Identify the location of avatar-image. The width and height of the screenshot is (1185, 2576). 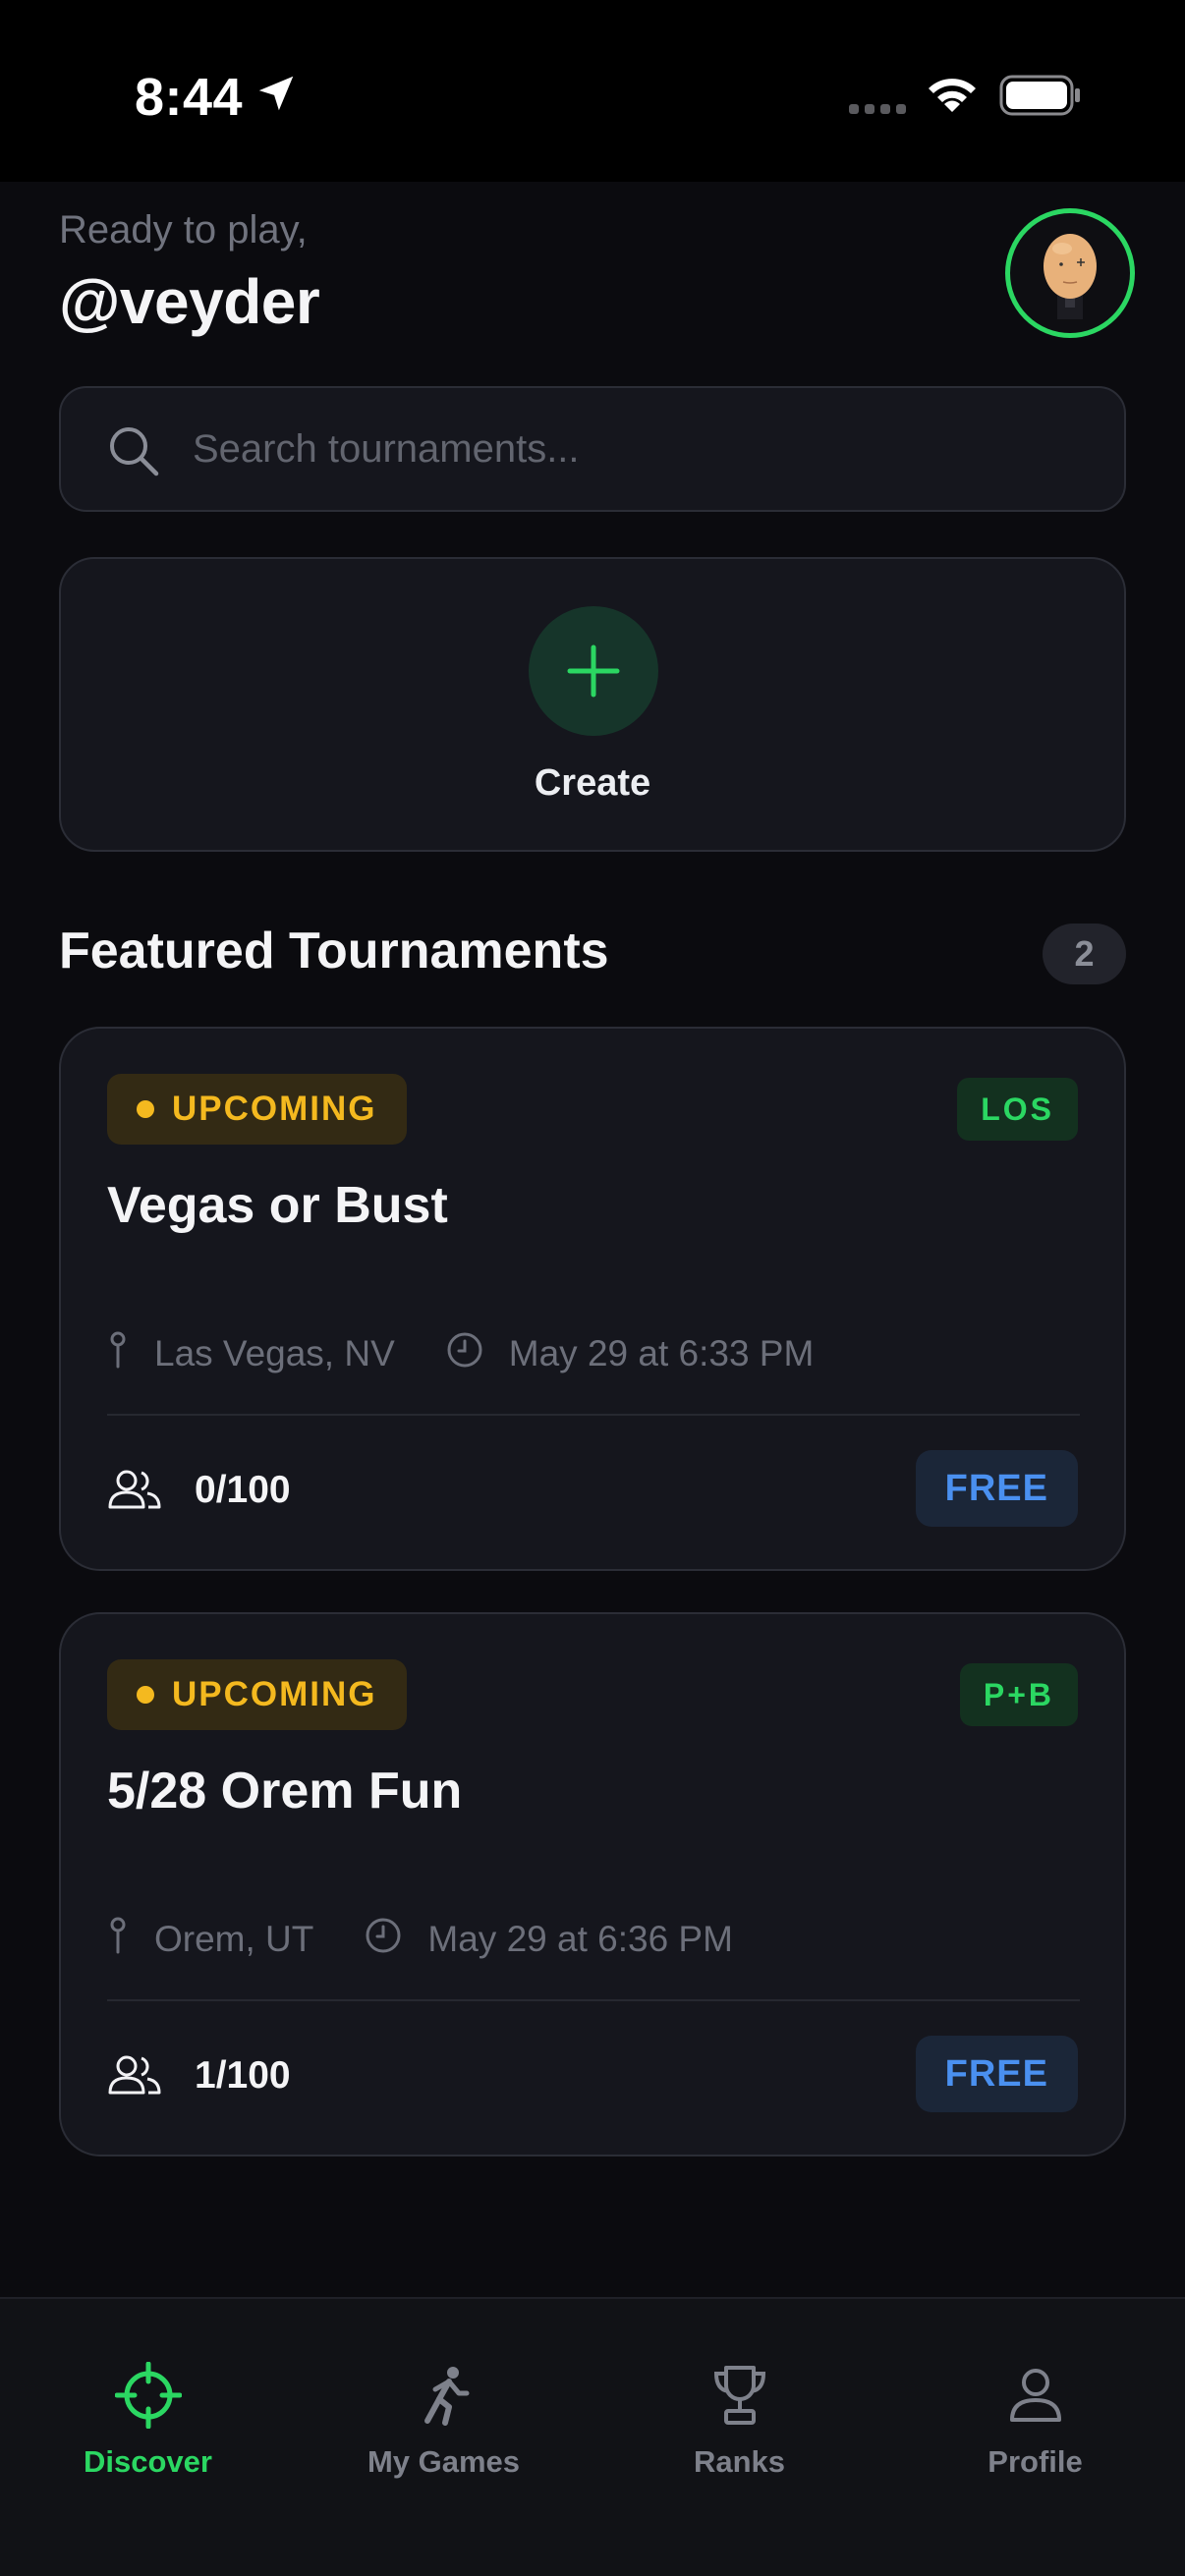
(1071, 276).